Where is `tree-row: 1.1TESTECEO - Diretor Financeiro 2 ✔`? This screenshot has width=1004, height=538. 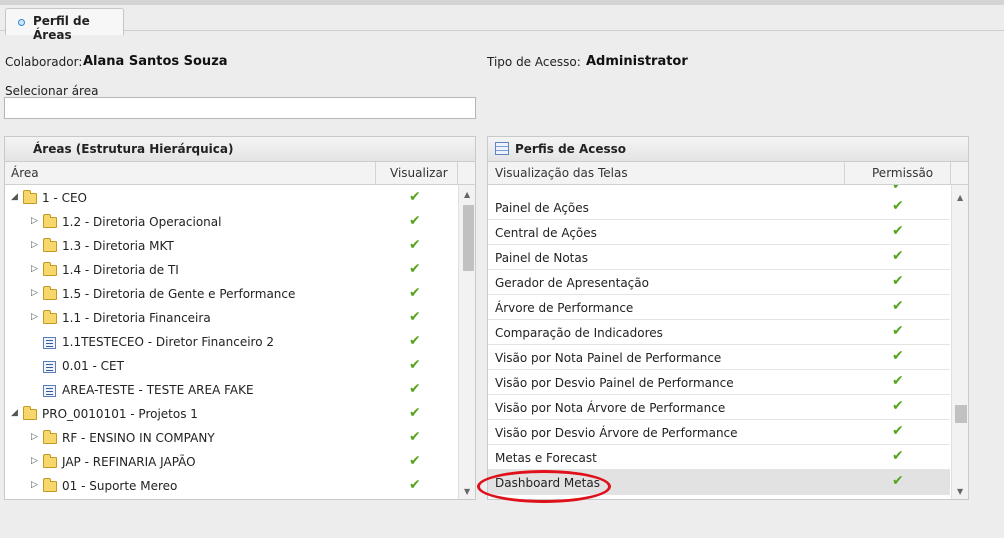
tree-row: 1.1TESTECEO - Diretor Financeiro 2 ✔ is located at coordinates (231, 343).